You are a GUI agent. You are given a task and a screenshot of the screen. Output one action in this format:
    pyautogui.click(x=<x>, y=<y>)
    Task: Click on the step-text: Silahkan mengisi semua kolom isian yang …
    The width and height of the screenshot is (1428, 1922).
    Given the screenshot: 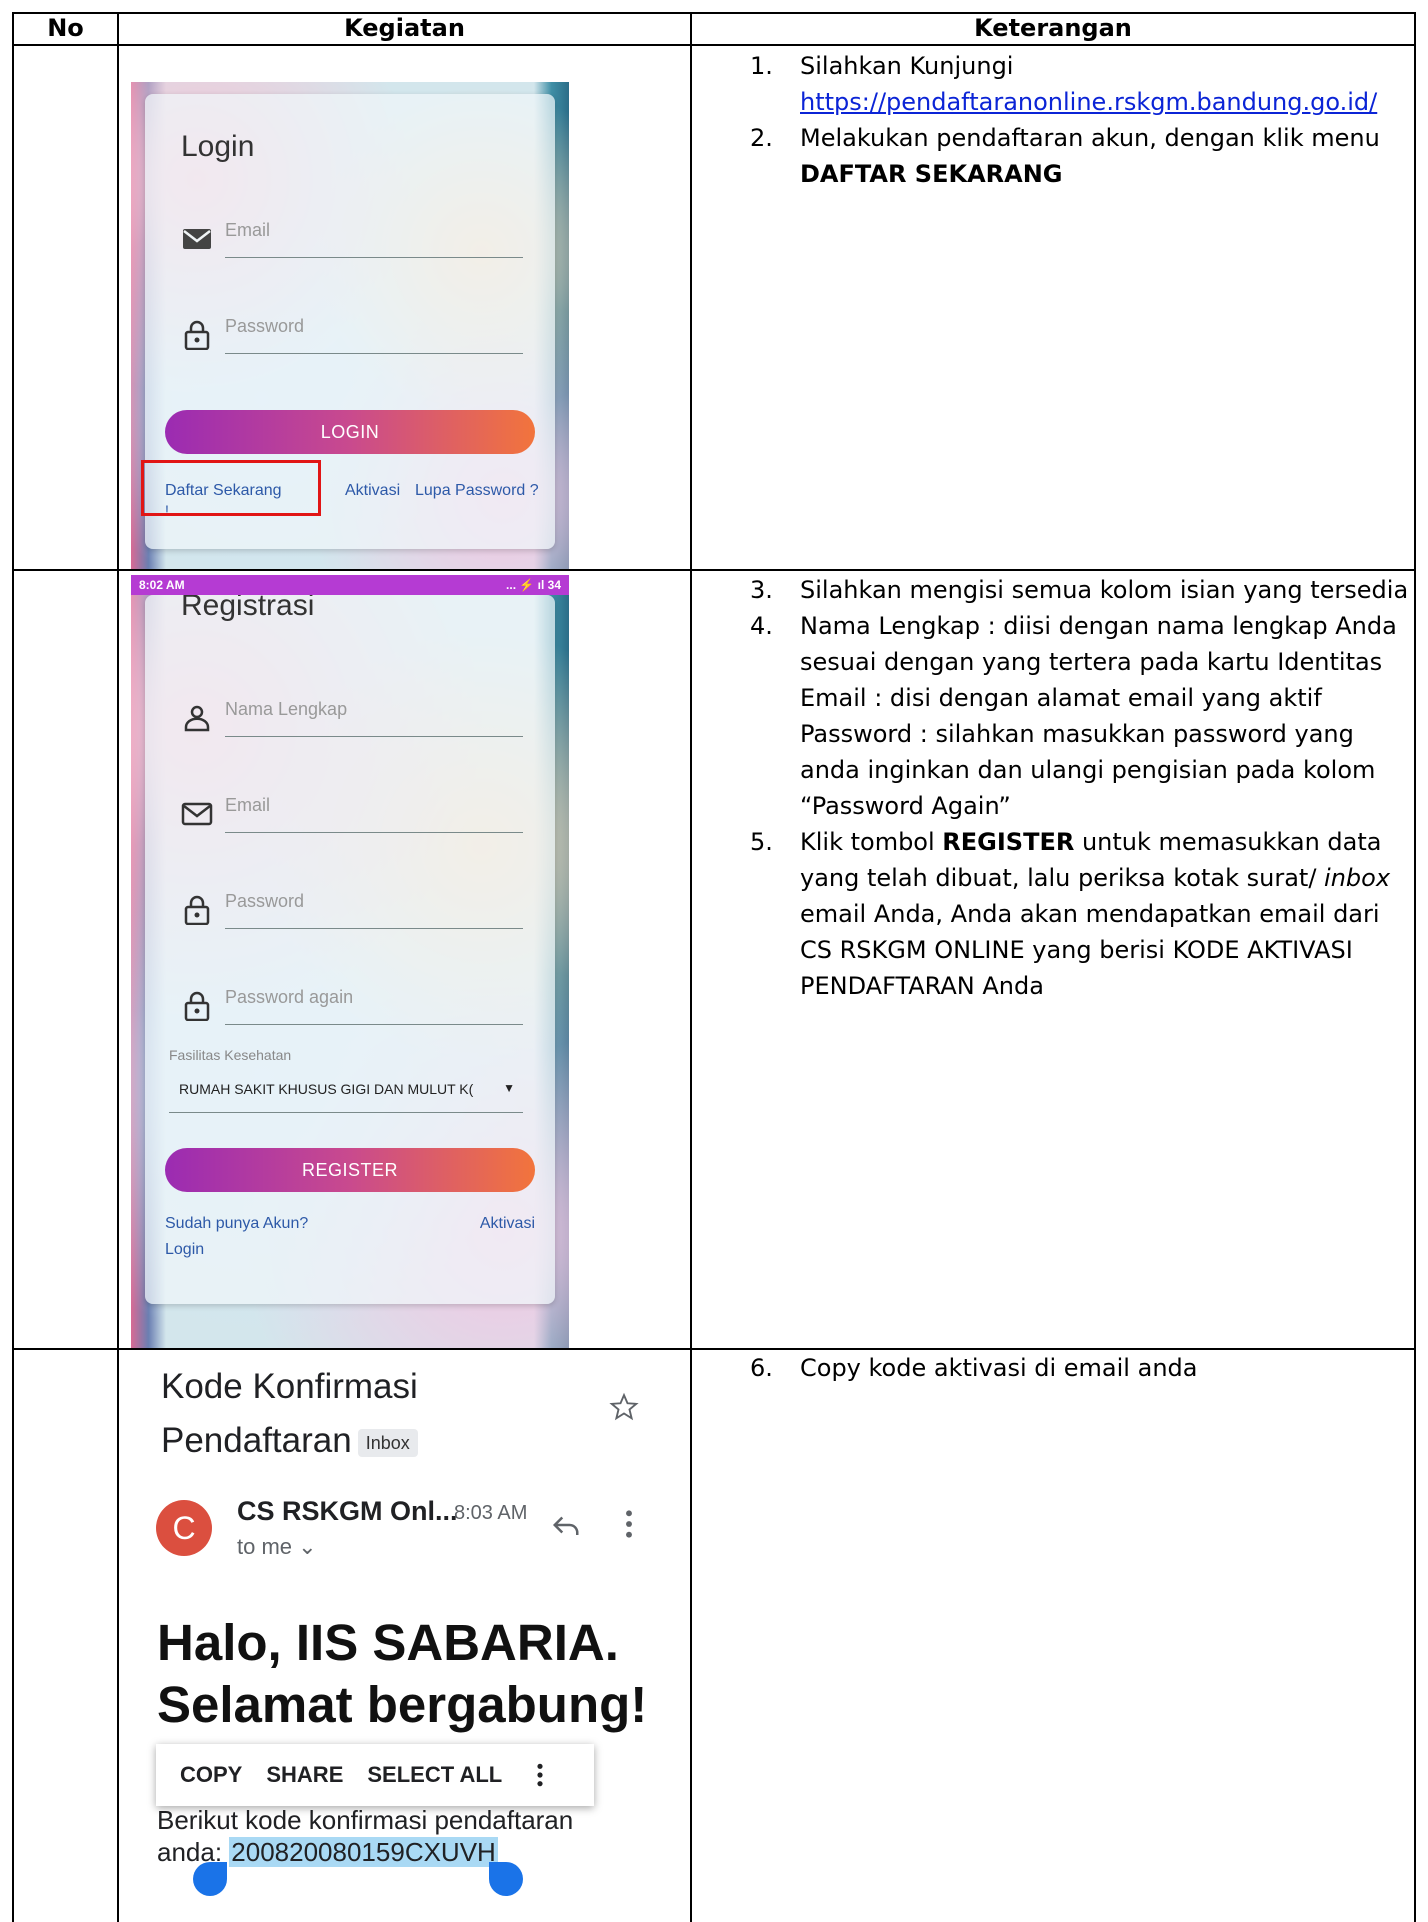 What is the action you would take?
    pyautogui.click(x=1104, y=590)
    